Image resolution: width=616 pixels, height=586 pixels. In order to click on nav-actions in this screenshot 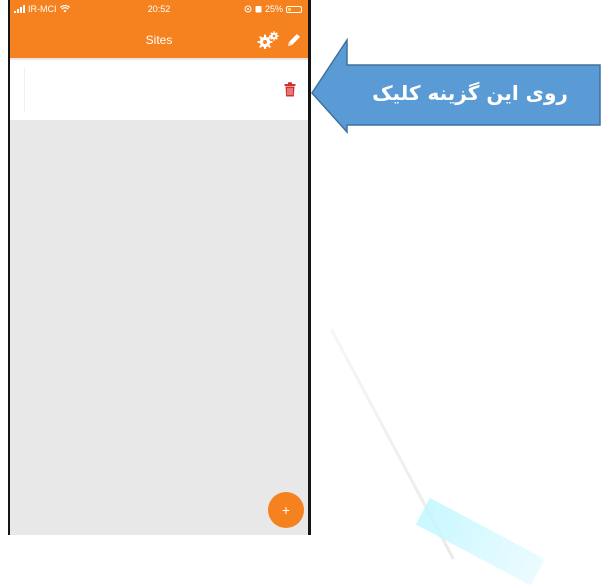, I will do `click(279, 40)`.